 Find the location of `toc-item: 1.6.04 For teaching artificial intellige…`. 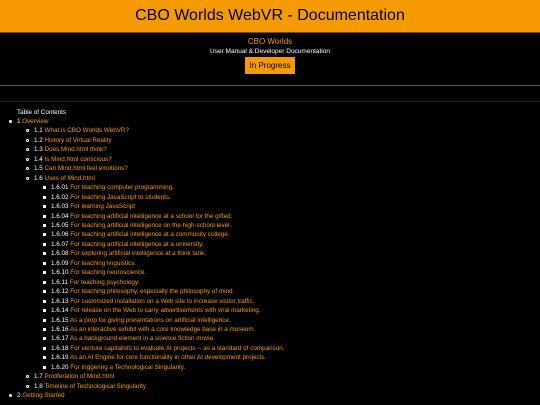

toc-item: 1.6.04 For teaching artificial intellige… is located at coordinates (163, 216).